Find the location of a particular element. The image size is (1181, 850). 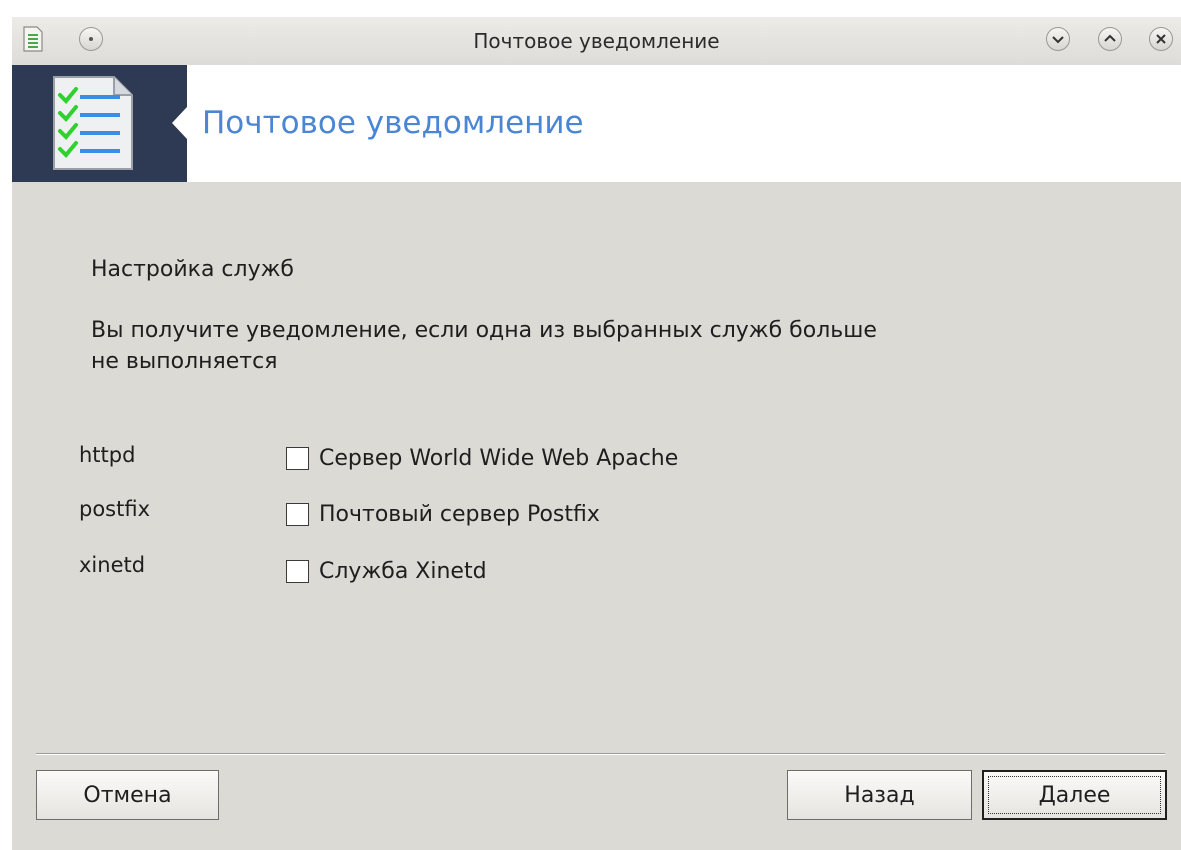

service-checkbox-row-xinetd: Служба Xinetd is located at coordinates (386, 571).